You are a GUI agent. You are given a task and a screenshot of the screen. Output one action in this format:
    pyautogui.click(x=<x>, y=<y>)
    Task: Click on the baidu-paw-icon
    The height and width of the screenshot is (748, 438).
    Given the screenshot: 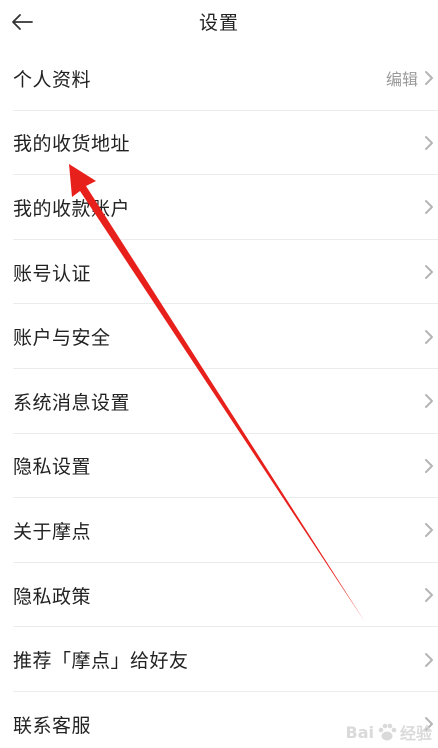 What is the action you would take?
    pyautogui.click(x=387, y=732)
    